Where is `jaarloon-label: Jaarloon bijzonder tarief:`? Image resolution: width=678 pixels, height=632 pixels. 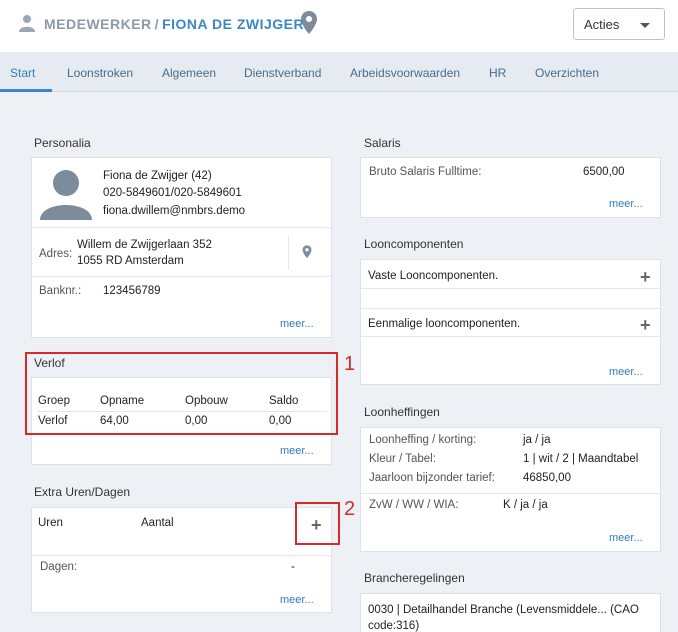
jaarloon-label: Jaarloon bijzonder tarief: is located at coordinates (432, 478).